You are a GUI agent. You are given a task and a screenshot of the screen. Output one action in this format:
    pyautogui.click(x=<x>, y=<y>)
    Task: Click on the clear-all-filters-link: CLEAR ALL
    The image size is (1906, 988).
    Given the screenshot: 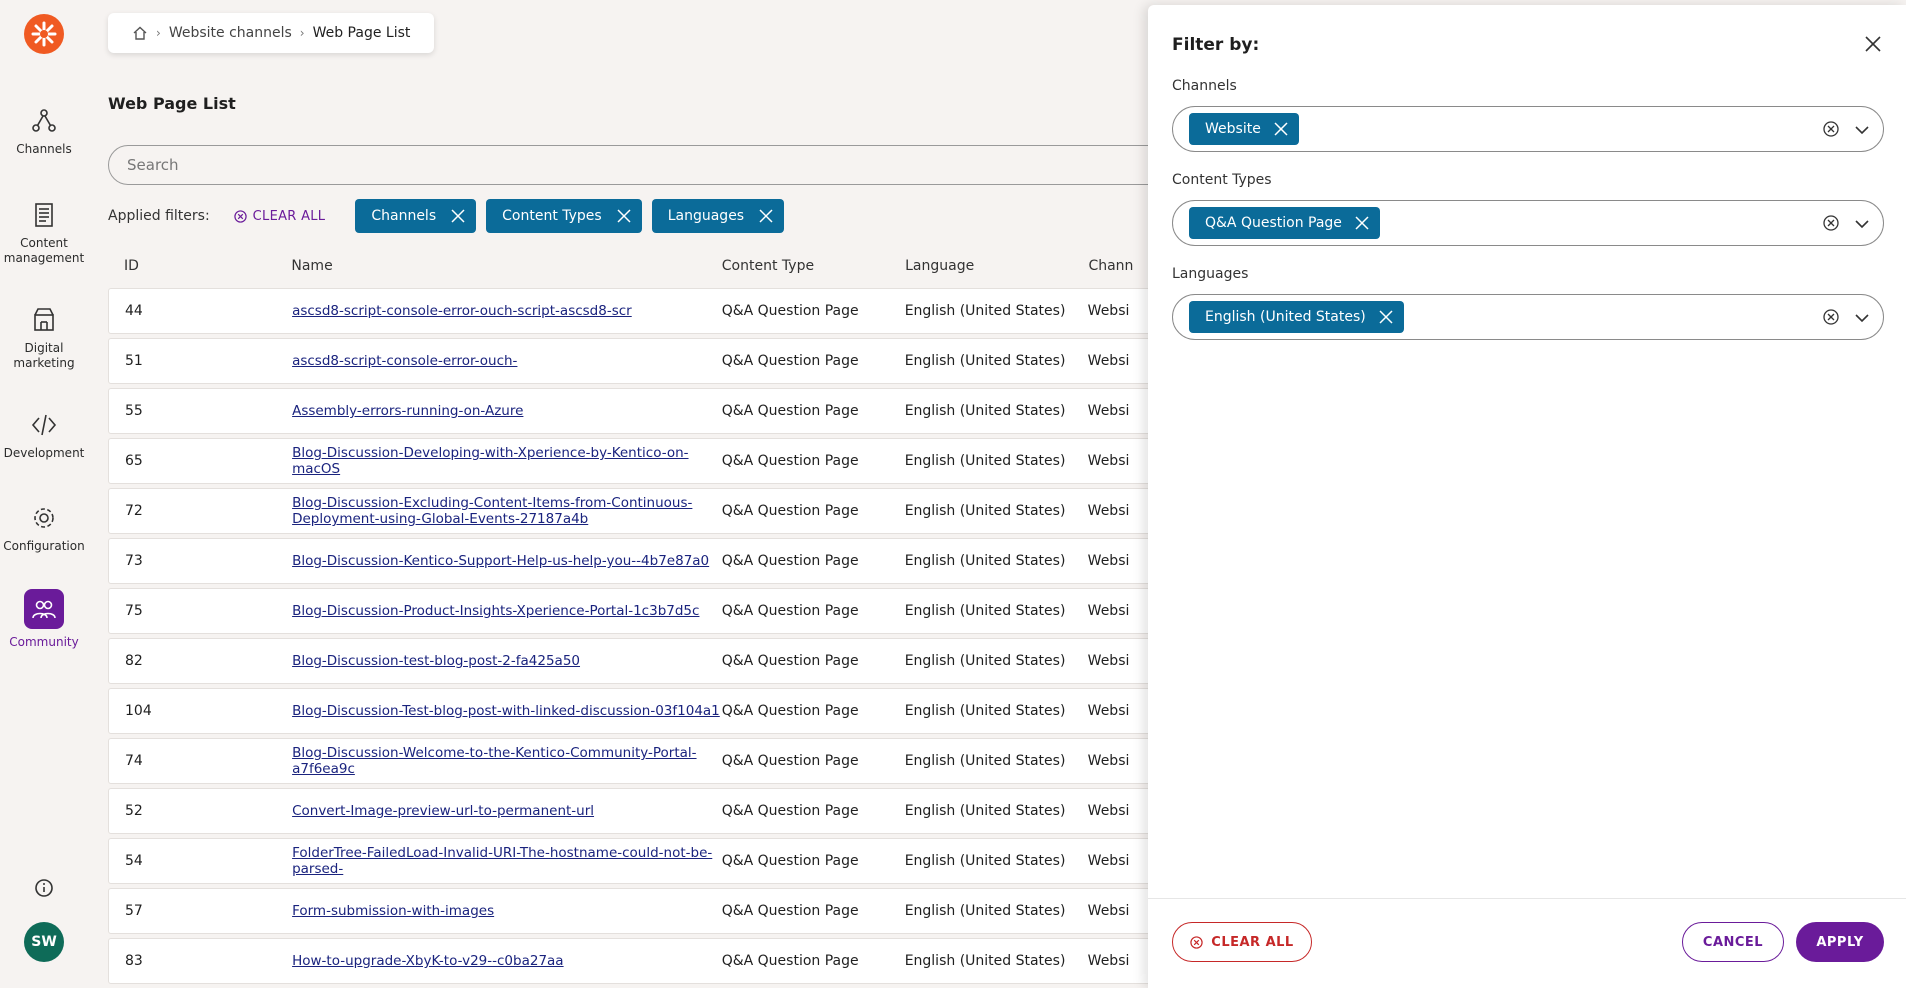 What is the action you would take?
    pyautogui.click(x=279, y=216)
    